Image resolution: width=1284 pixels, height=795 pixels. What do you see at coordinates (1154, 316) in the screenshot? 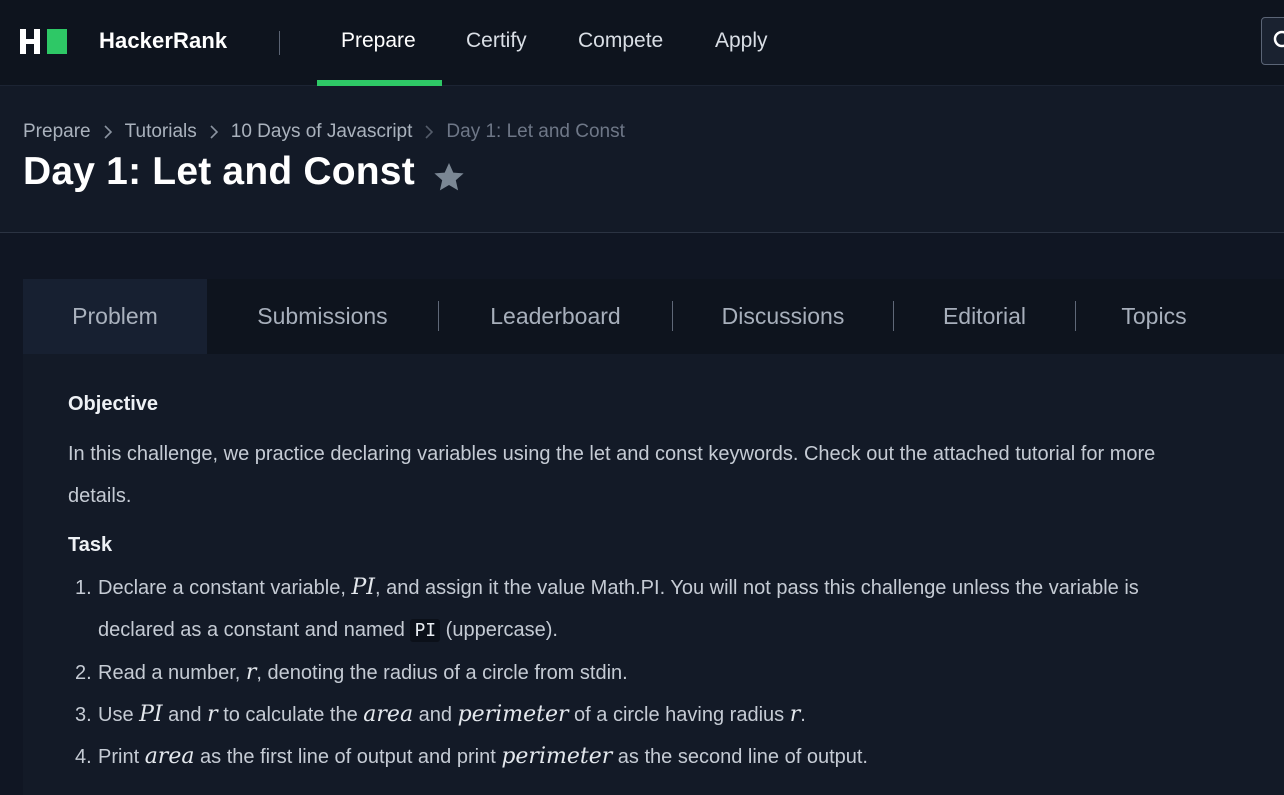
I see `tab-topics: Topics` at bounding box center [1154, 316].